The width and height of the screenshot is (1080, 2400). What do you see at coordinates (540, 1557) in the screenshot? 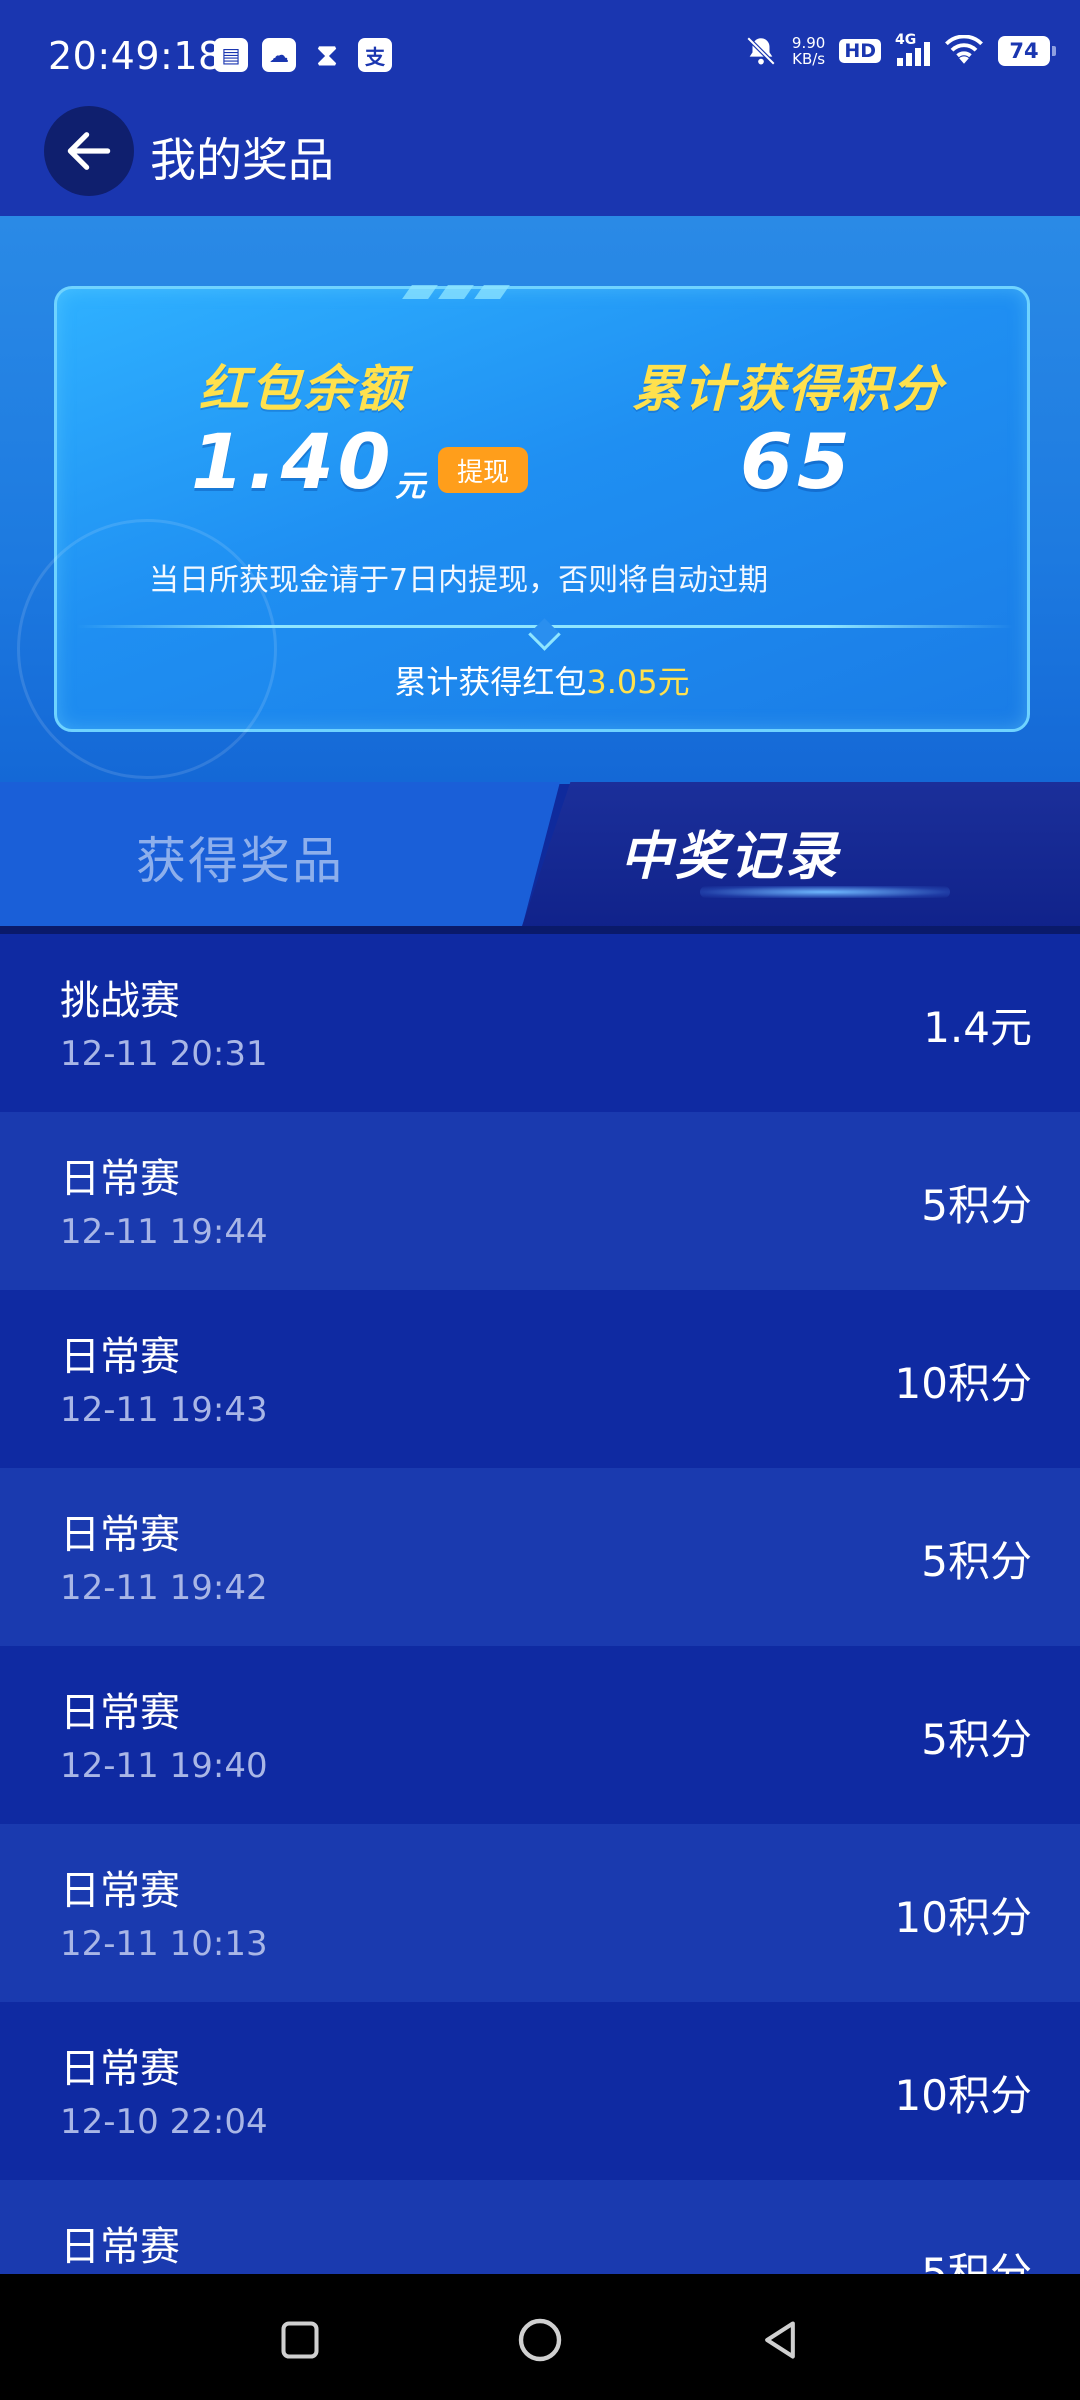
I see `list-item: 日常赛 12-11 19:42 5积分` at bounding box center [540, 1557].